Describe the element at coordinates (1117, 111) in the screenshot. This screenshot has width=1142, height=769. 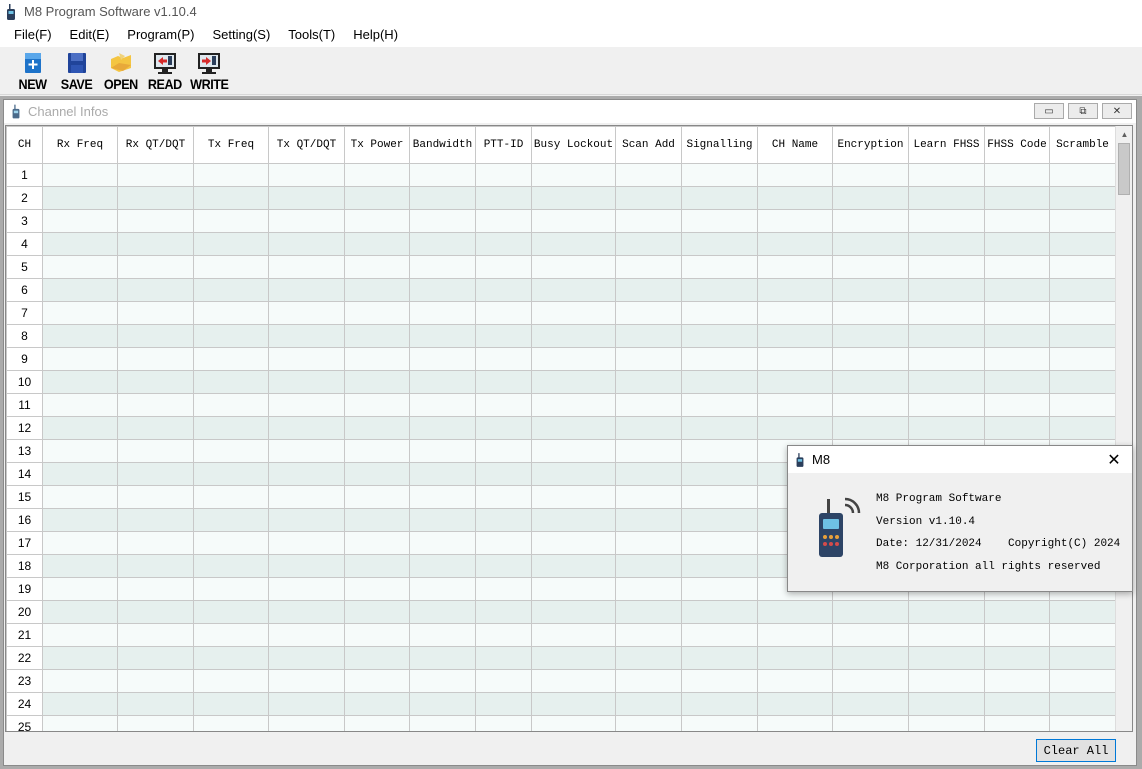
I see `close-button: ✕` at that location.